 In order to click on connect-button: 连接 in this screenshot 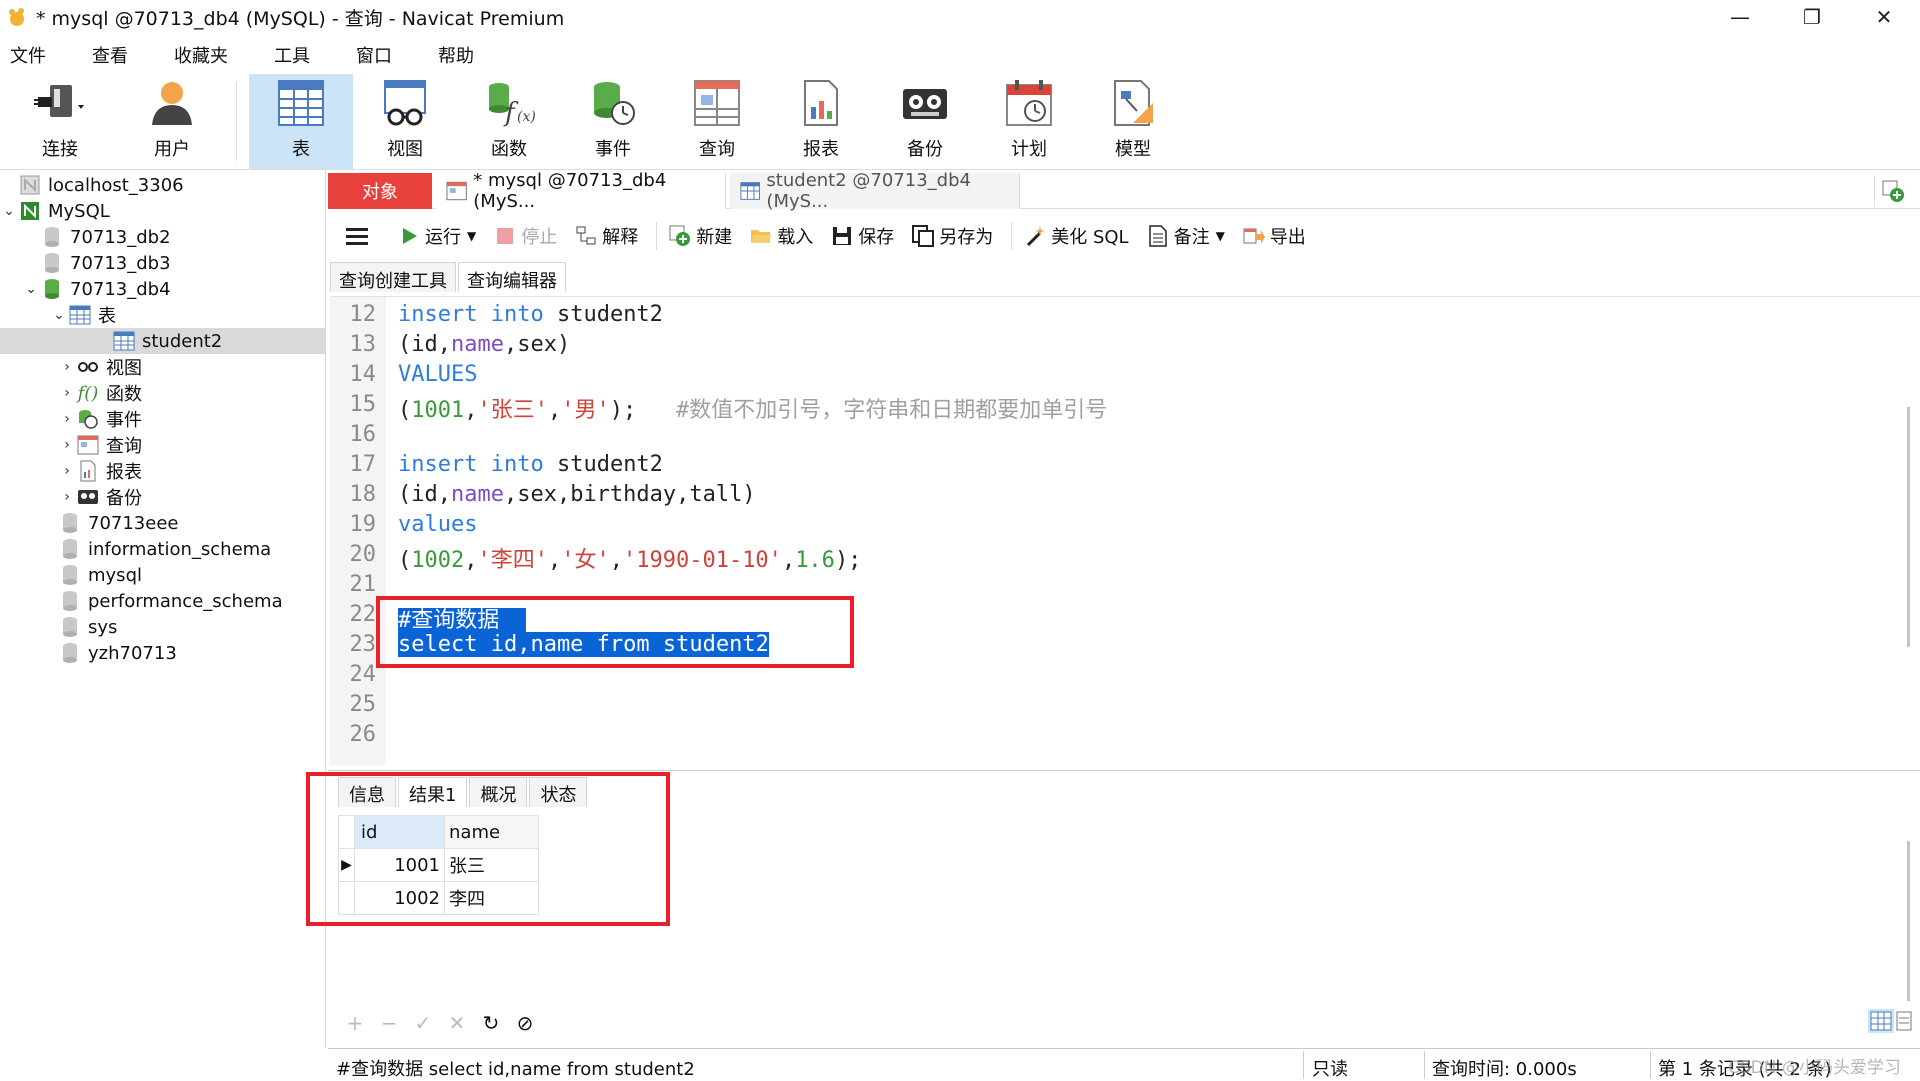, I will do `click(60, 121)`.